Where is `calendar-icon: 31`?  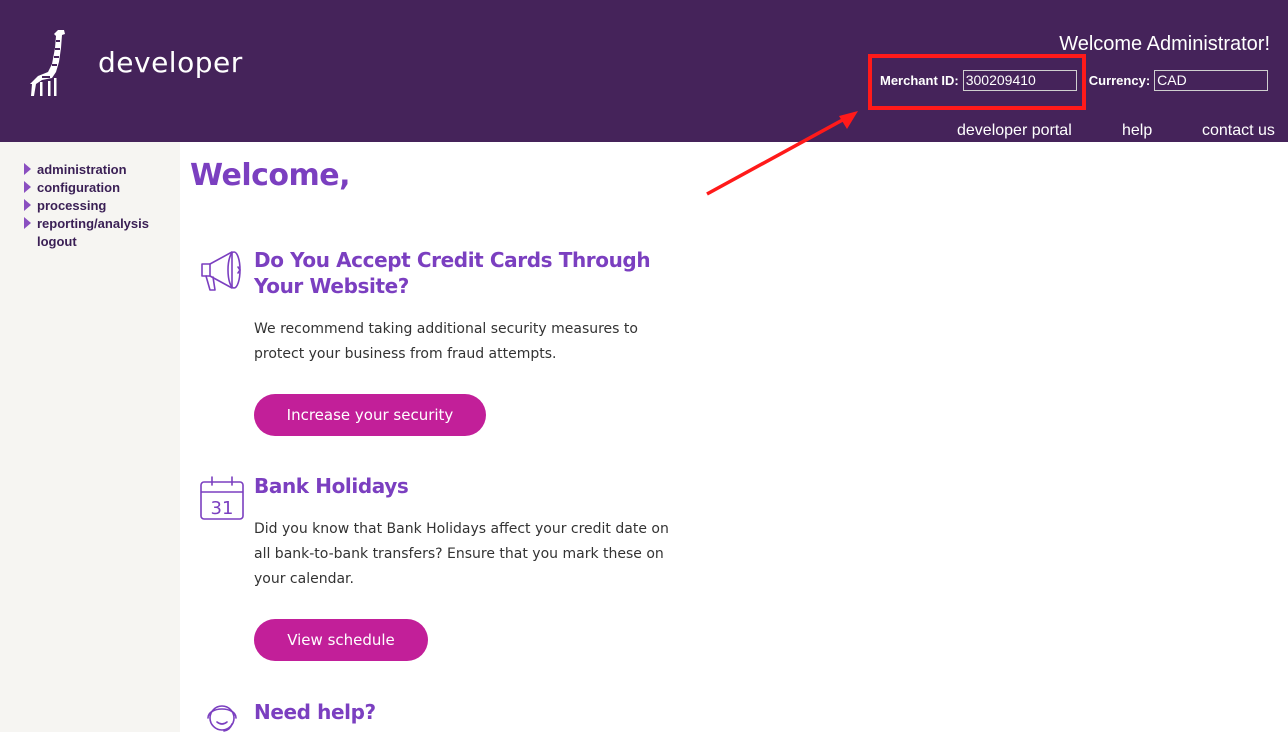
calendar-icon: 31 is located at coordinates (222, 498).